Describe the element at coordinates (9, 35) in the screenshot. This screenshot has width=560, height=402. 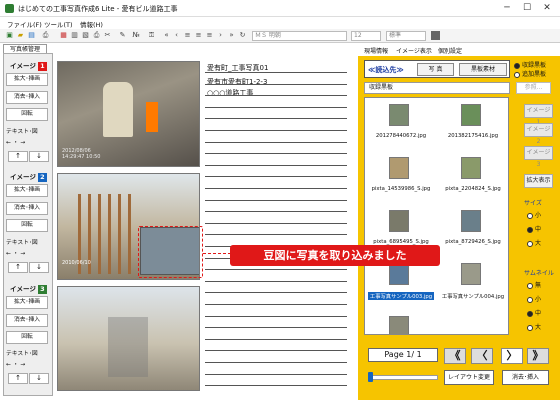
I see `new-icon: ▣` at that location.